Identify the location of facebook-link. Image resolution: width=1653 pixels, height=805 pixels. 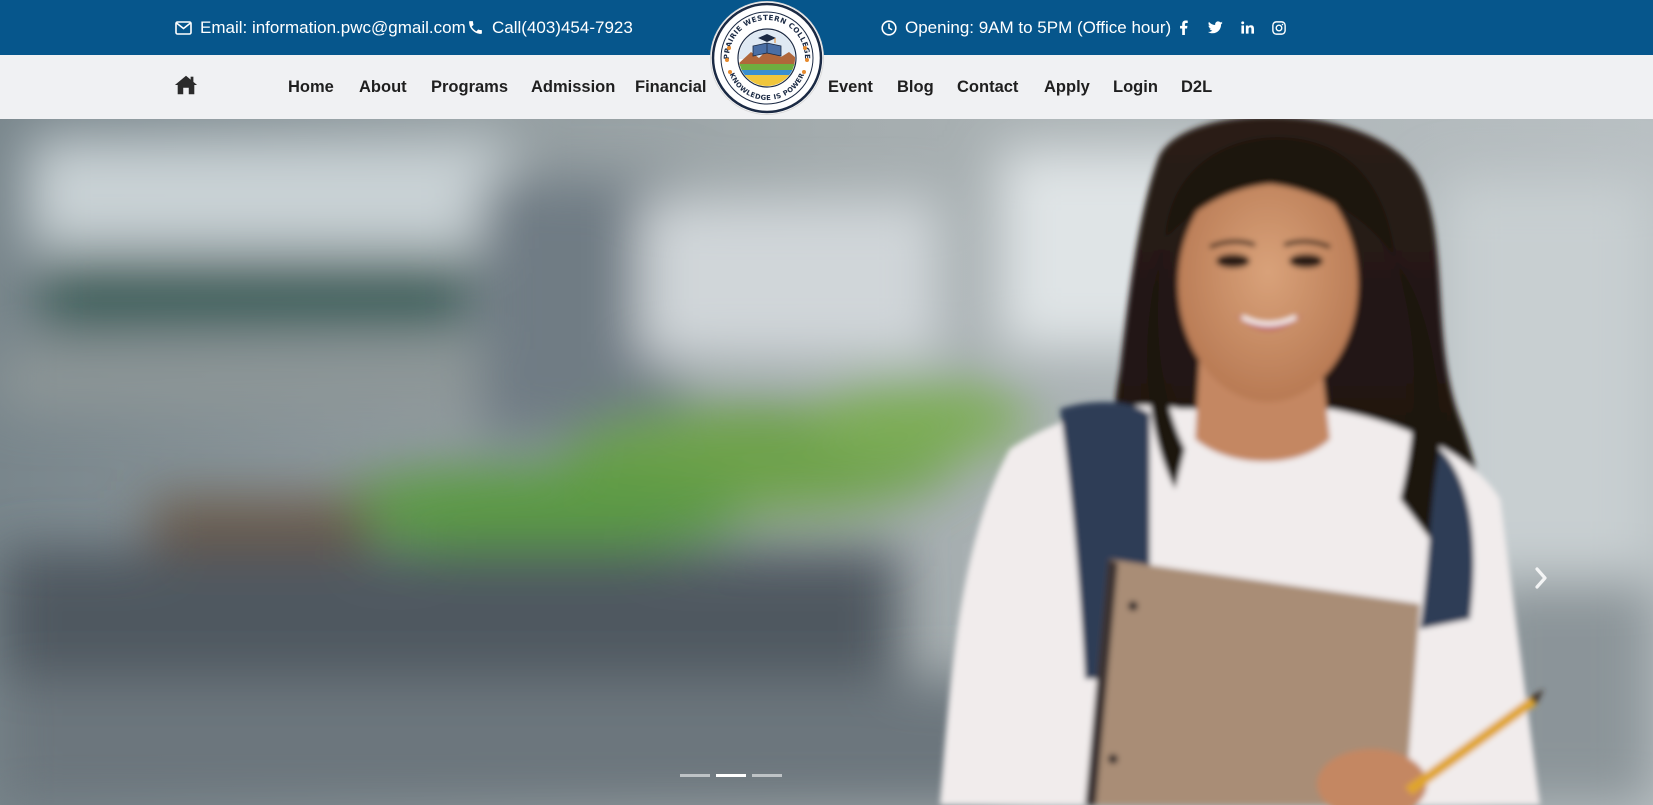
(1183, 27).